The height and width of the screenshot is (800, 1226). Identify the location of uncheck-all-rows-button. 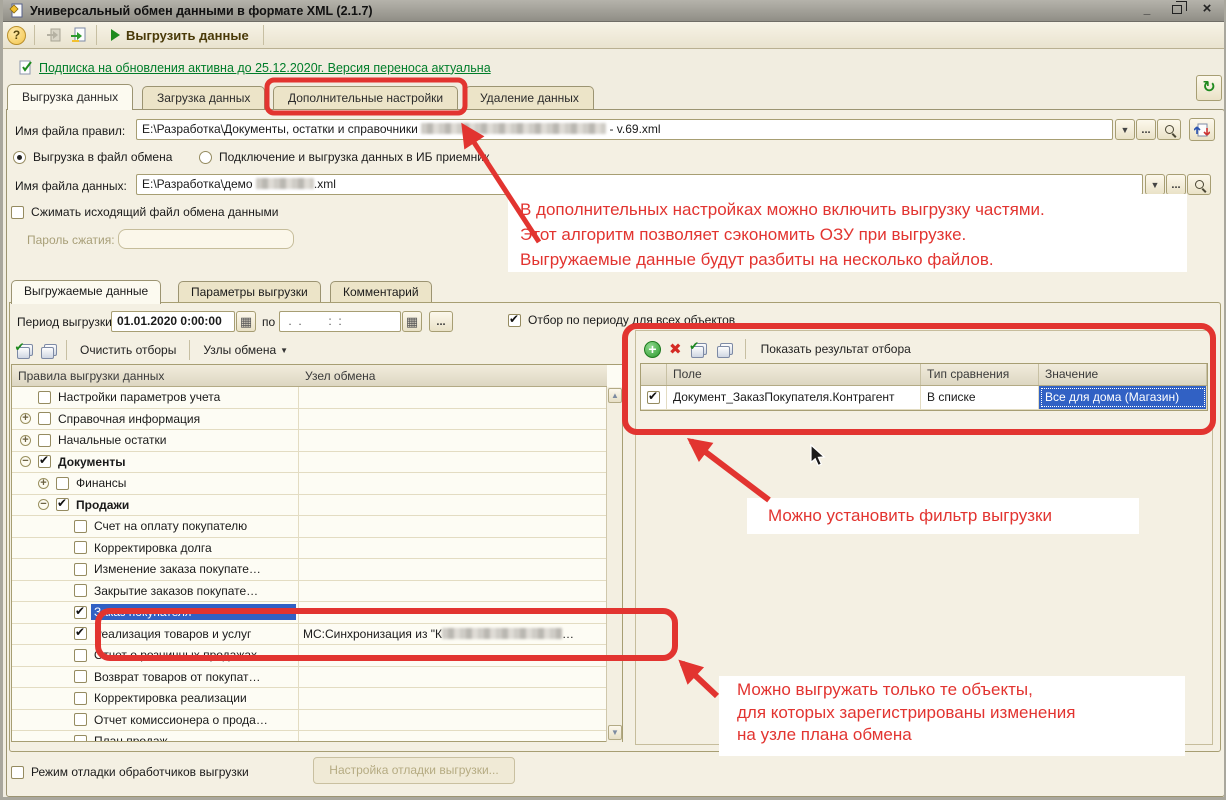
(48, 350).